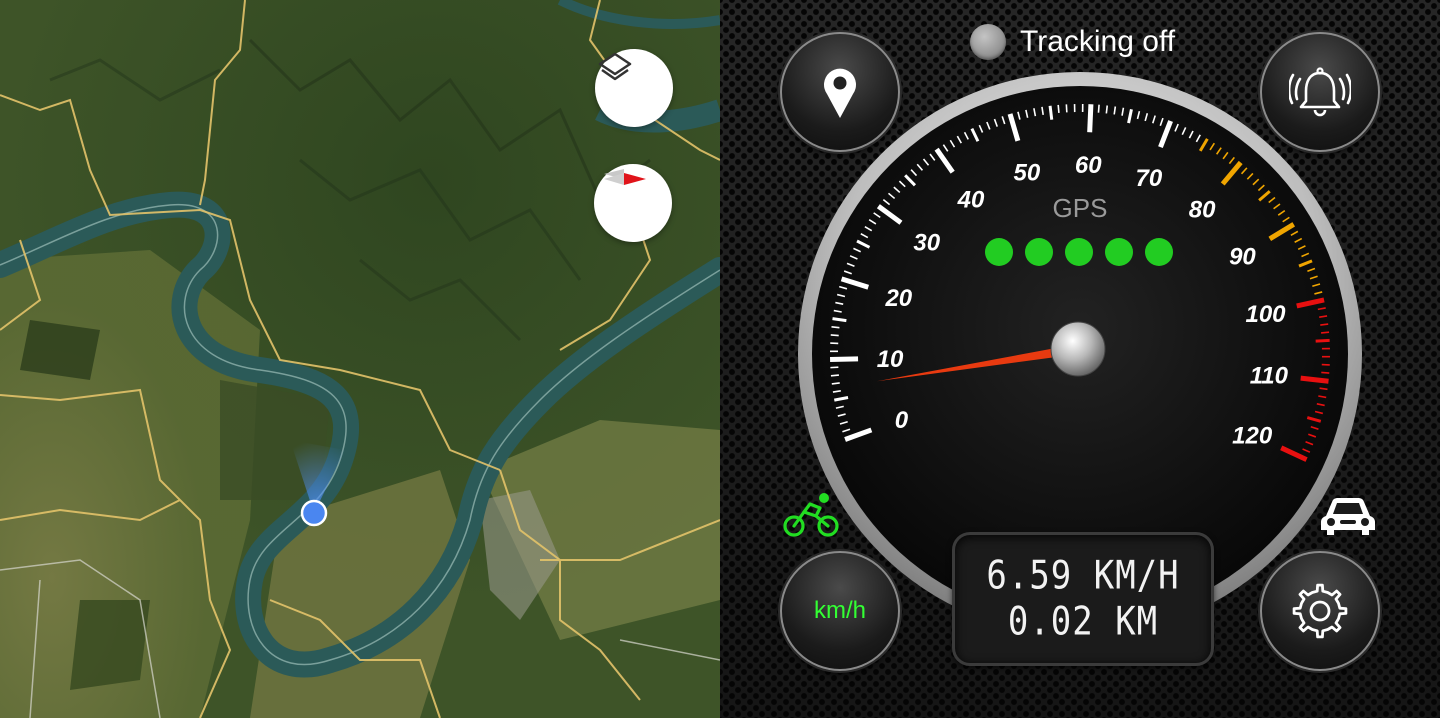 This screenshot has height=718, width=1440. I want to click on units-button: km/h, so click(840, 611).